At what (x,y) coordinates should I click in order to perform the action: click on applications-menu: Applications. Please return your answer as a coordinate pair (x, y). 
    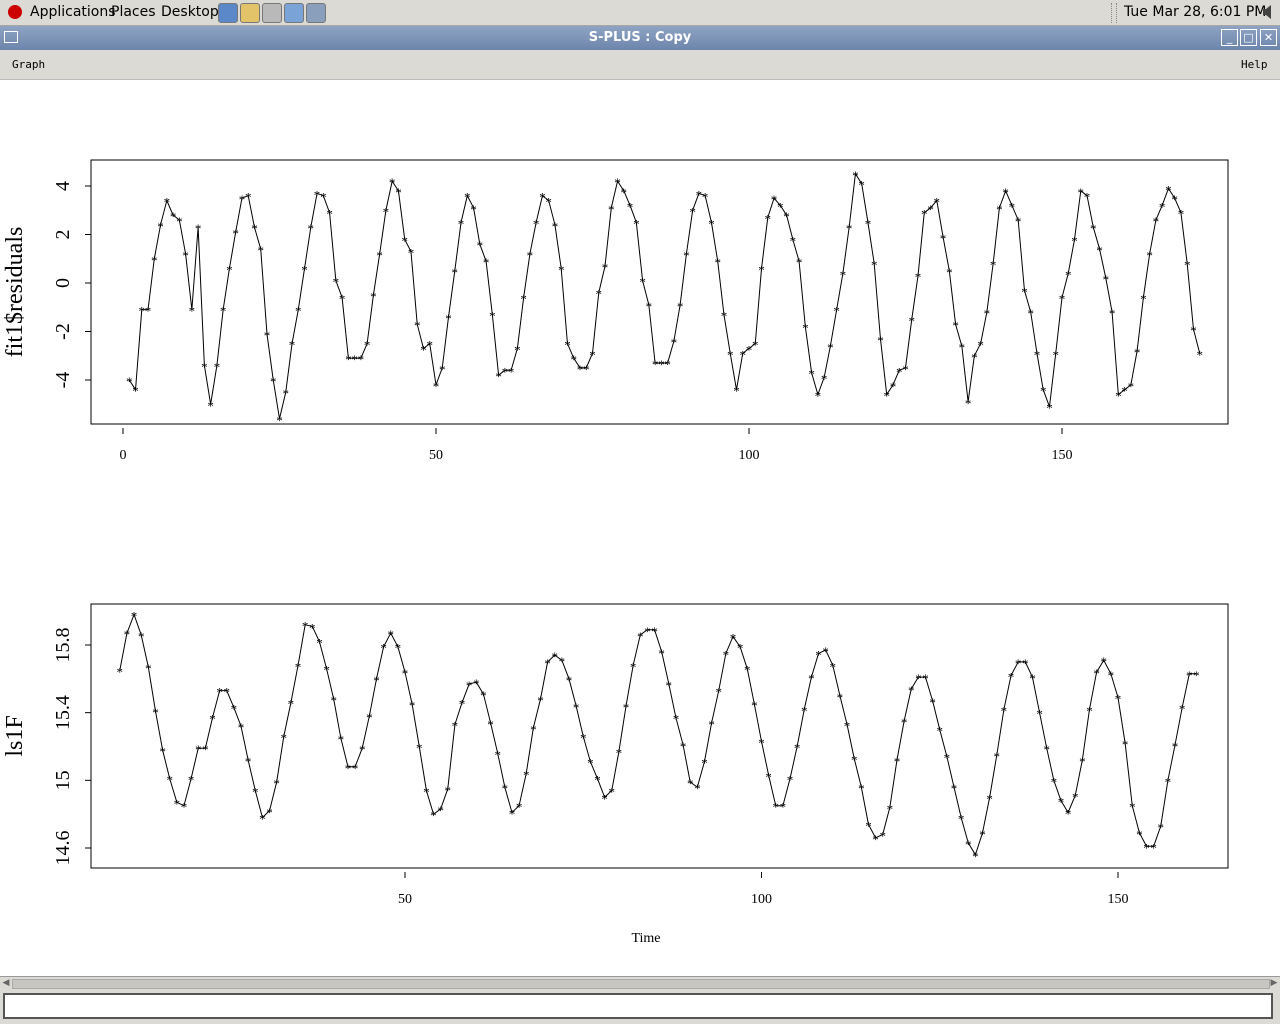
    Looking at the image, I should click on (73, 12).